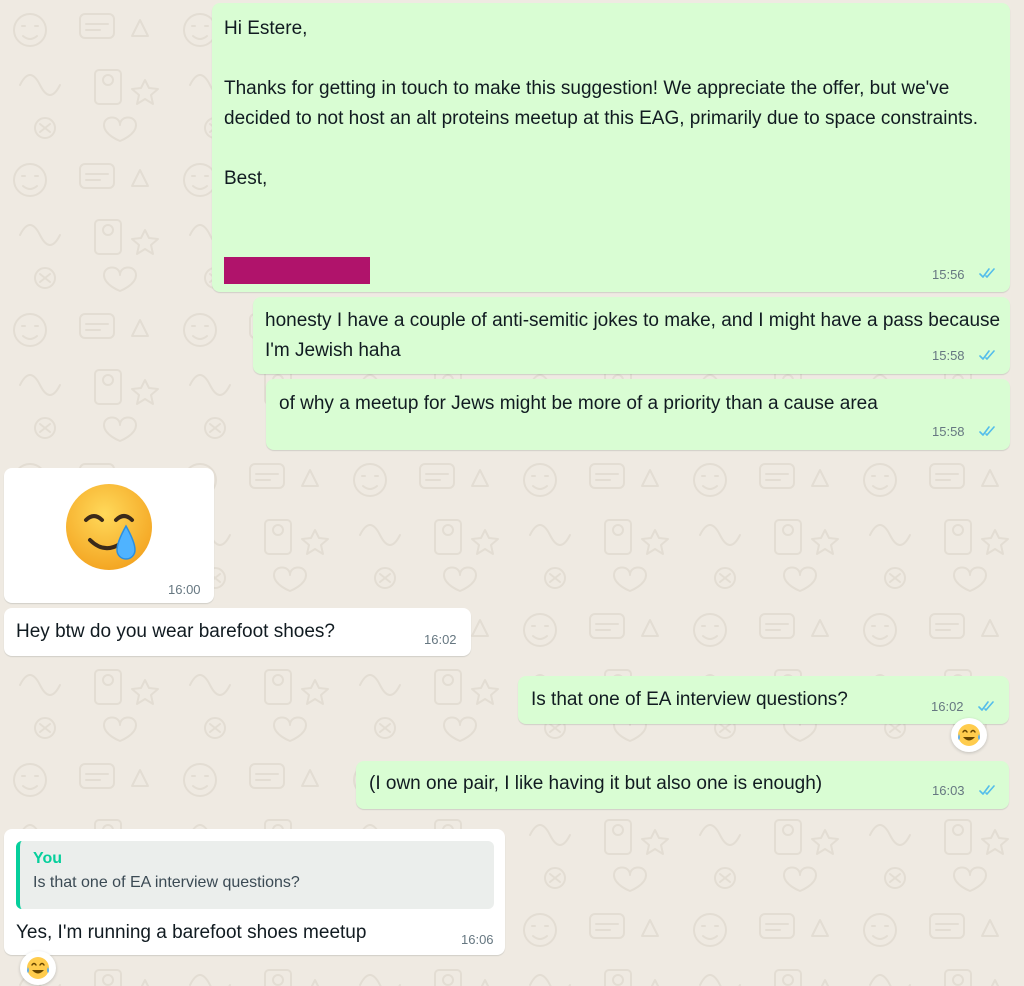  What do you see at coordinates (948, 274) in the screenshot?
I see `message-timestamp: 15:56` at bounding box center [948, 274].